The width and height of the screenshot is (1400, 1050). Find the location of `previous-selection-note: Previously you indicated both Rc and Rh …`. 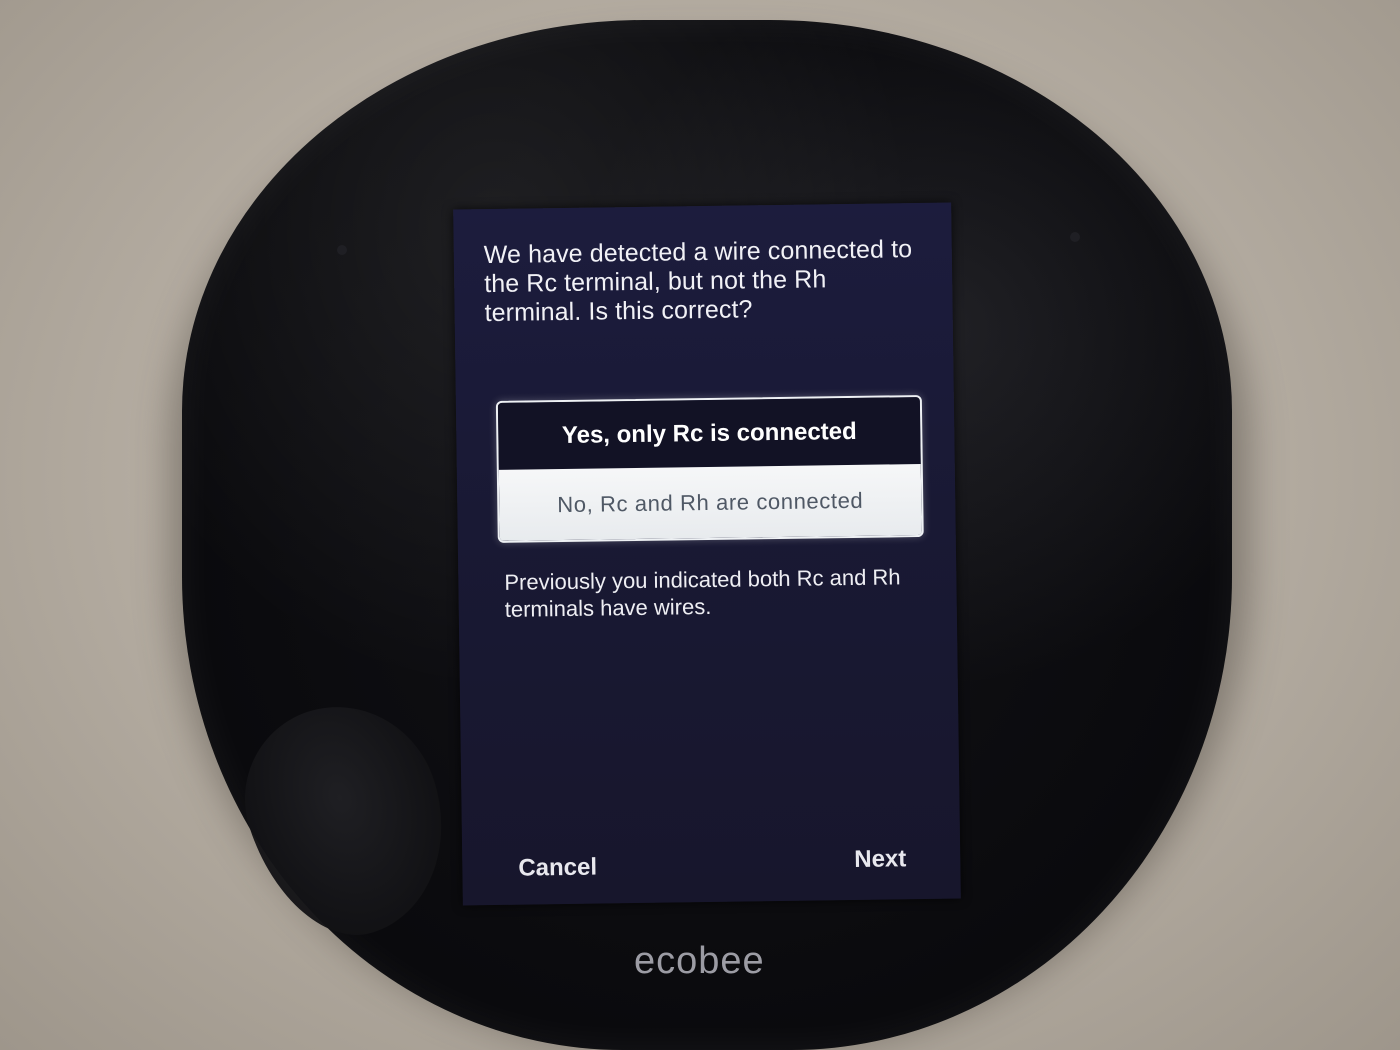

previous-selection-note: Previously you indicated both Rc and Rh … is located at coordinates (702, 593).